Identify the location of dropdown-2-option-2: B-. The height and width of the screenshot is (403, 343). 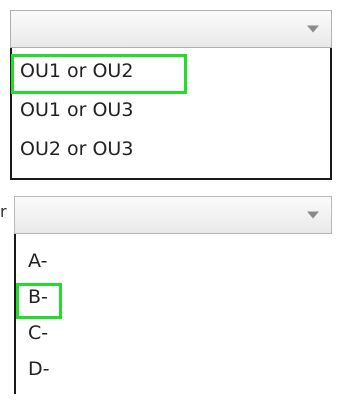
(174, 297).